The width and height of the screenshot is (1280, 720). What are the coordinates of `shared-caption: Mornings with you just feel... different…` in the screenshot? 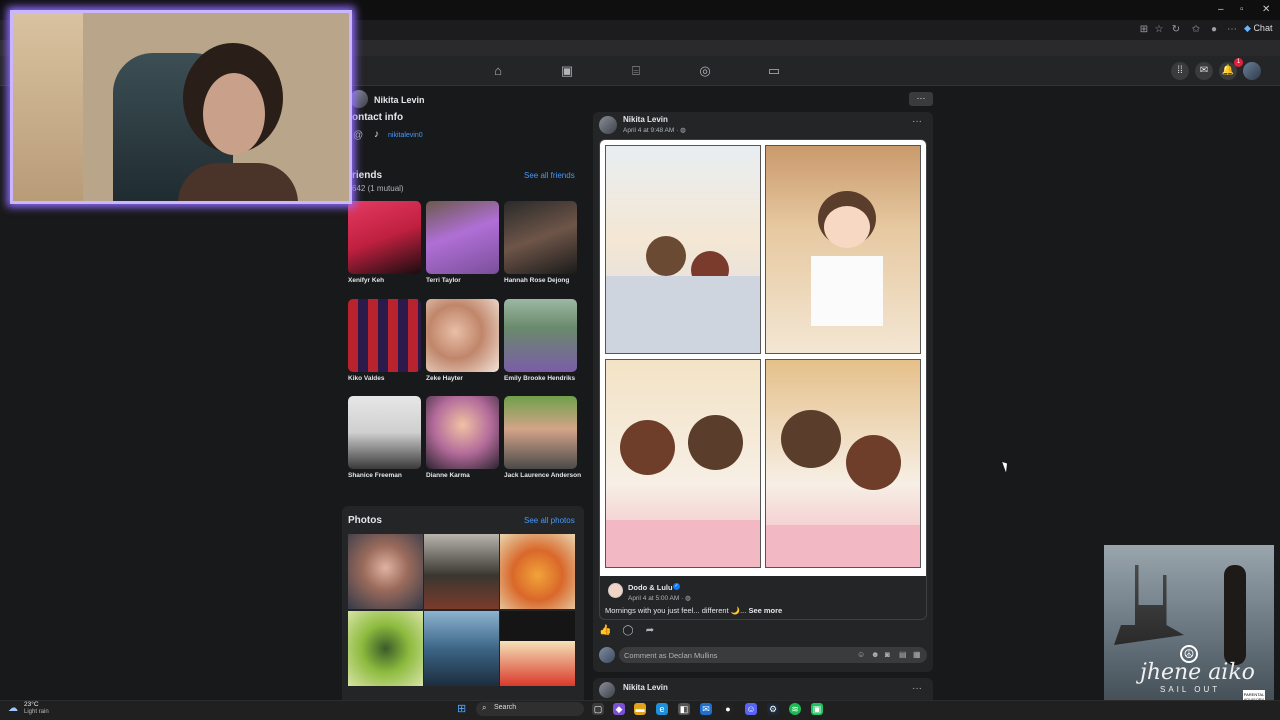 It's located at (693, 610).